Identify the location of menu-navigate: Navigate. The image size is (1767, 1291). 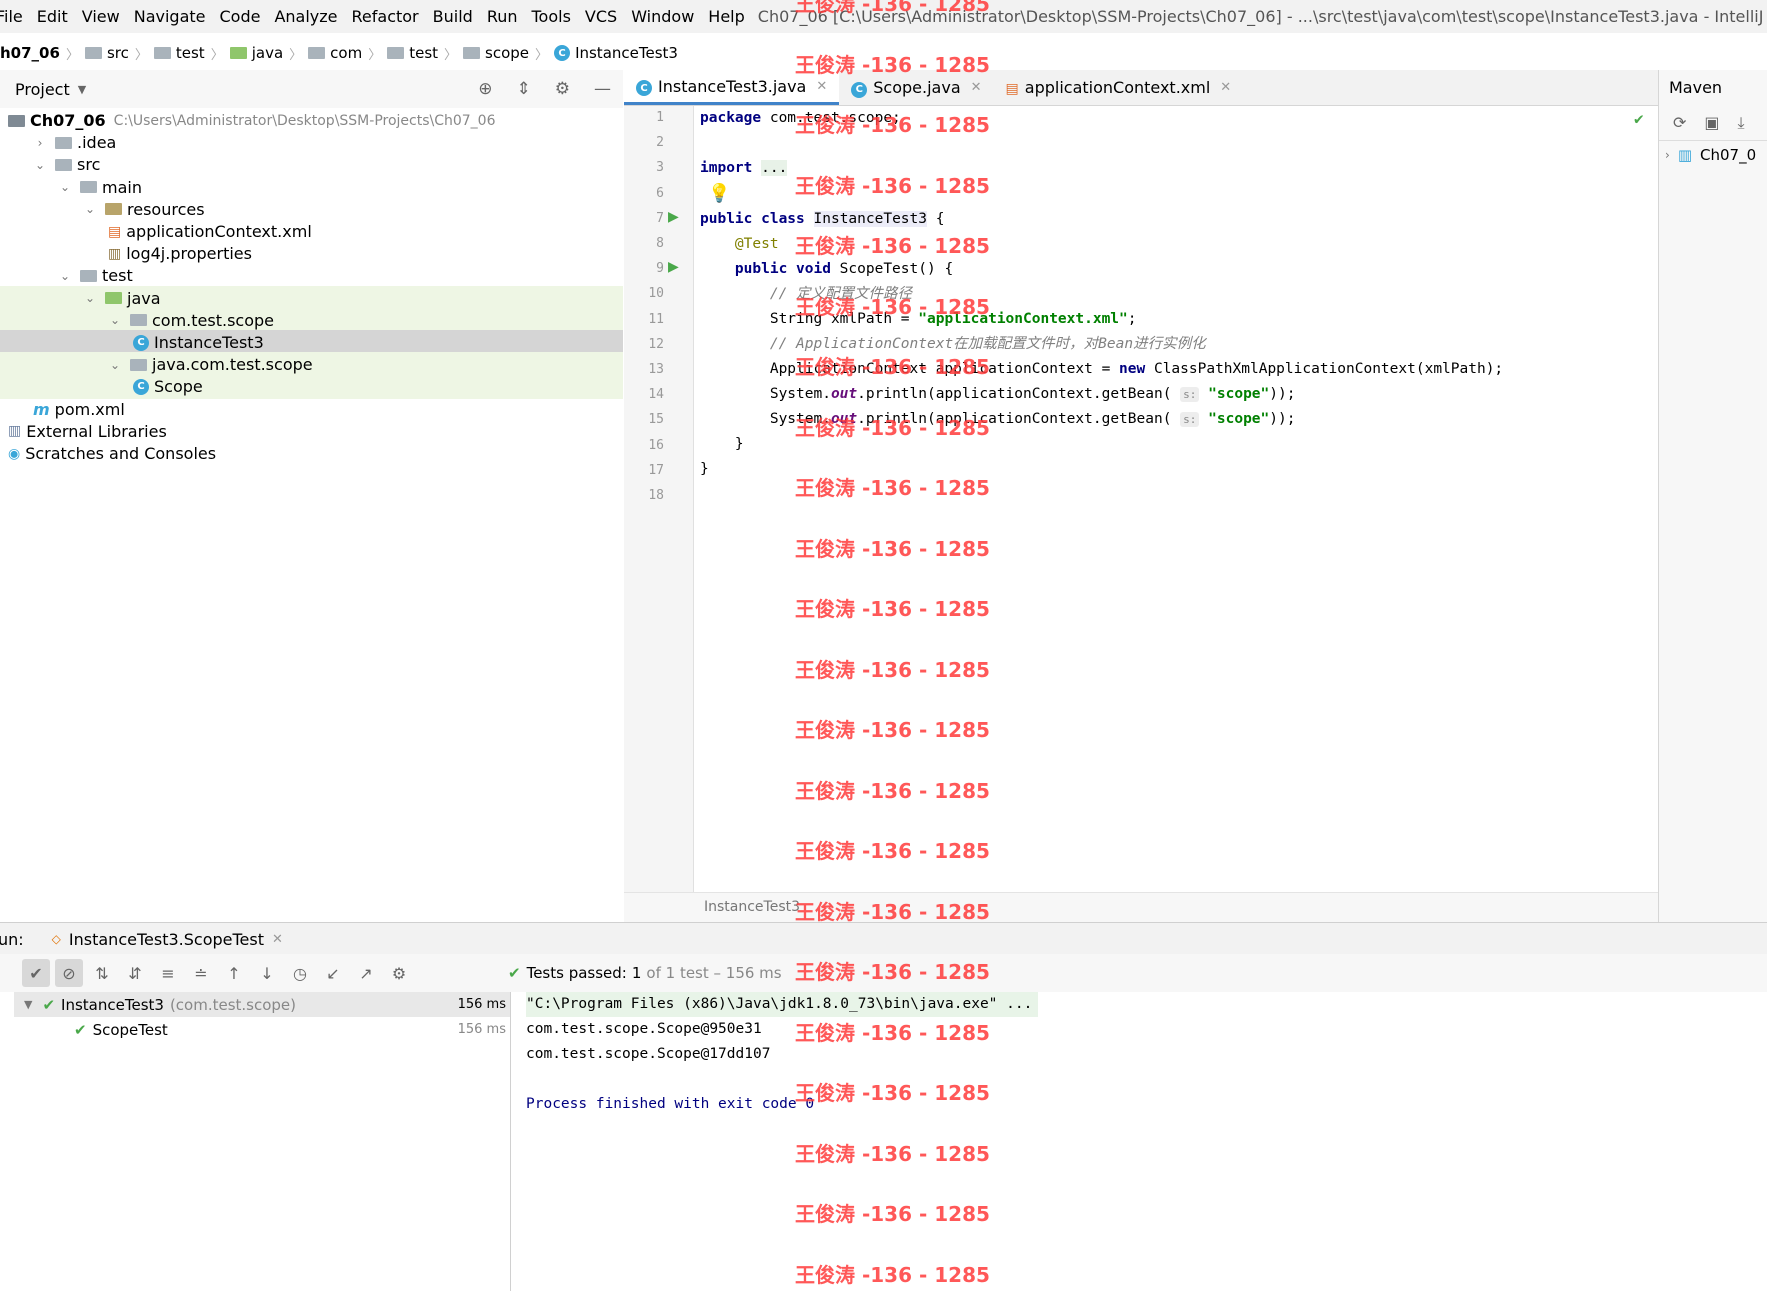
(170, 16).